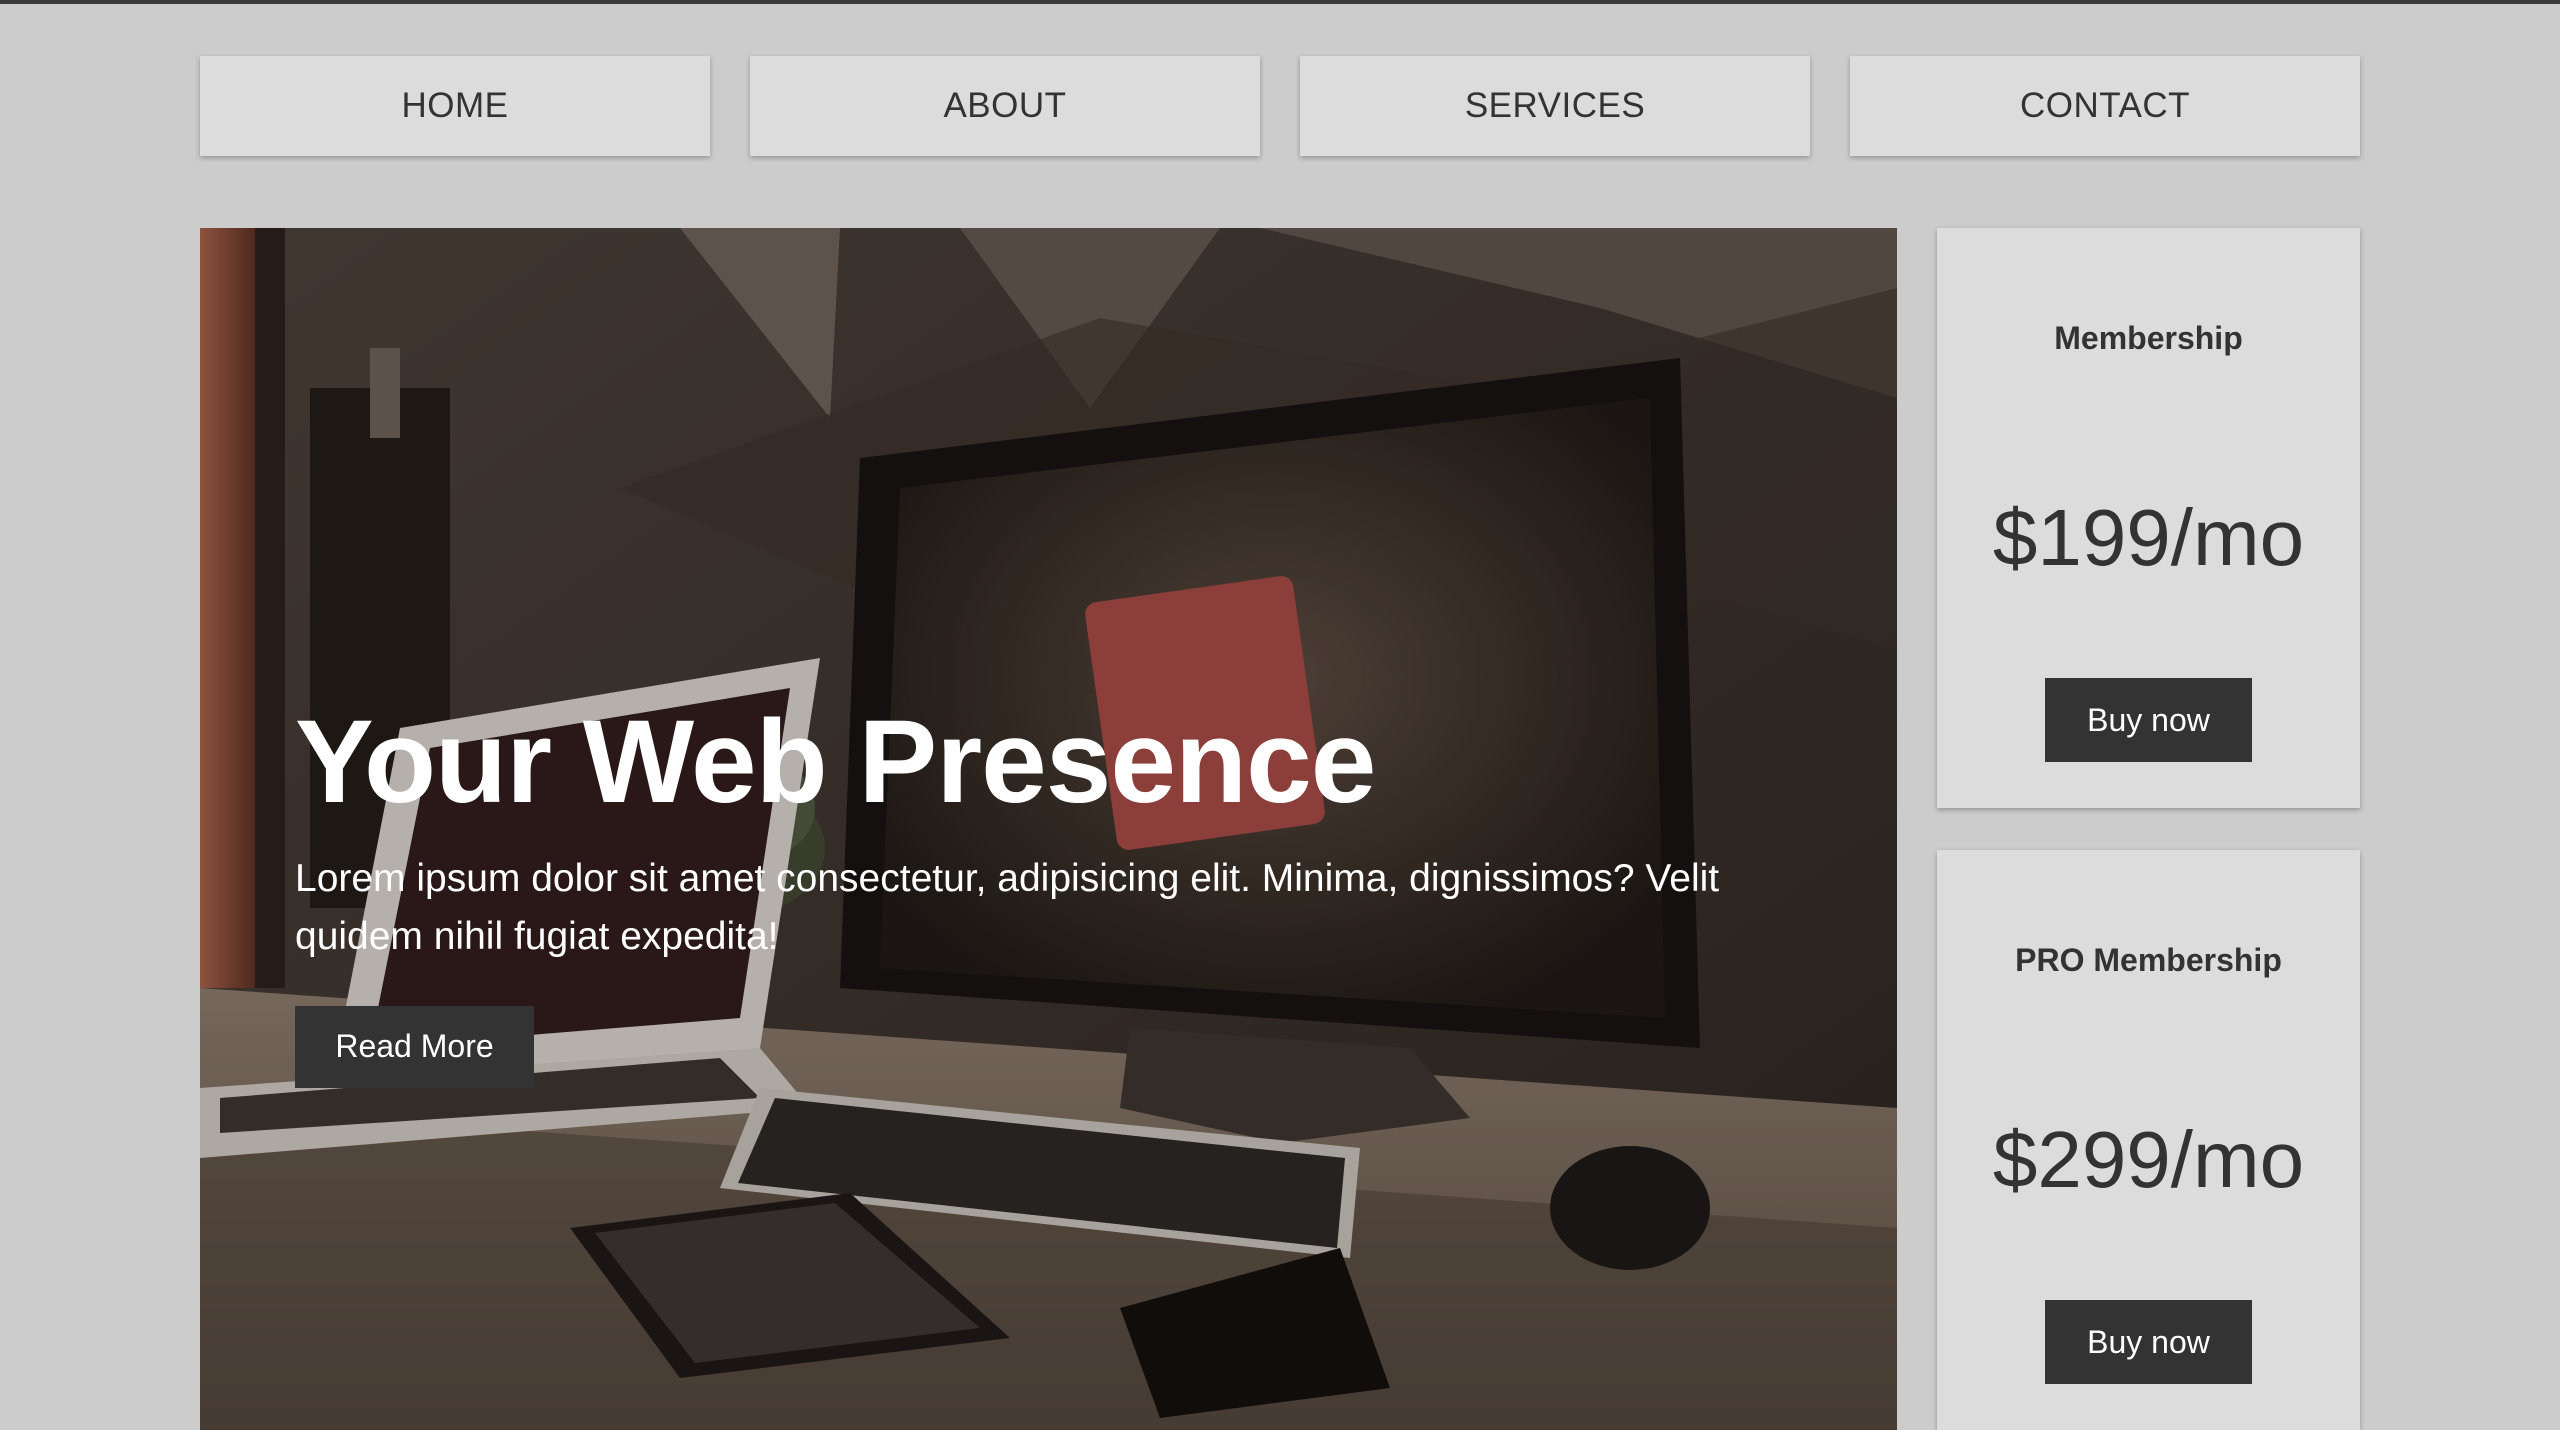 This screenshot has width=2560, height=1430. I want to click on card-title: PRO Membership, so click(2148, 960).